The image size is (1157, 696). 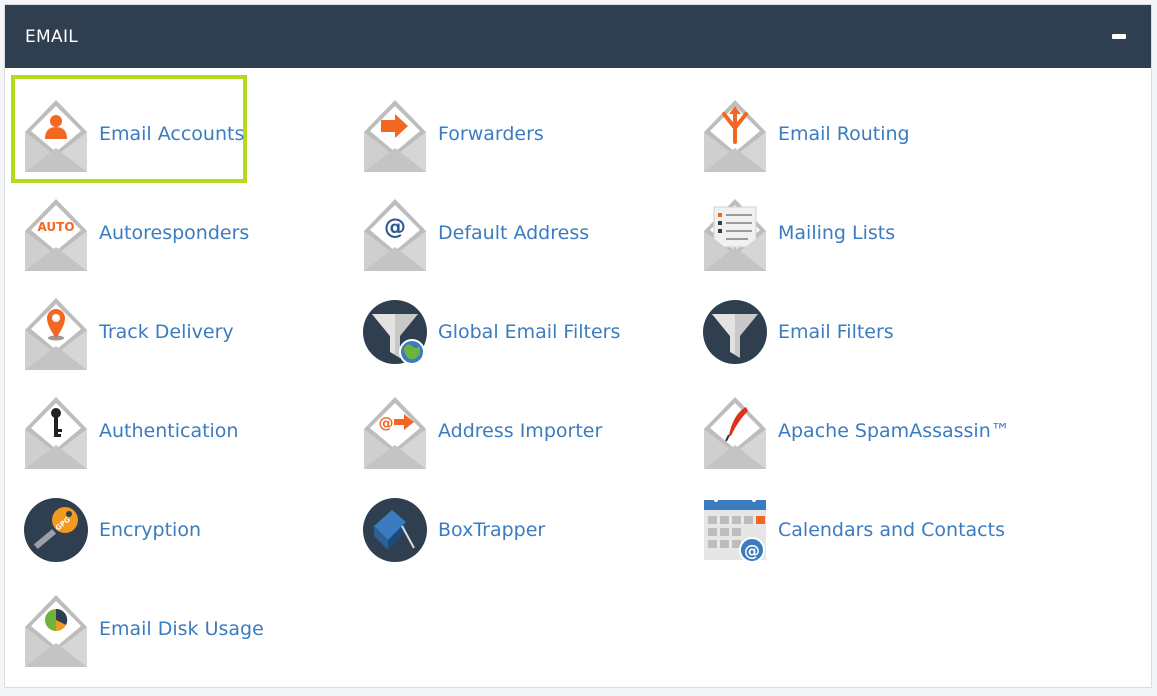 What do you see at coordinates (386, 423) in the screenshot?
I see `address-importer-at-text: @` at bounding box center [386, 423].